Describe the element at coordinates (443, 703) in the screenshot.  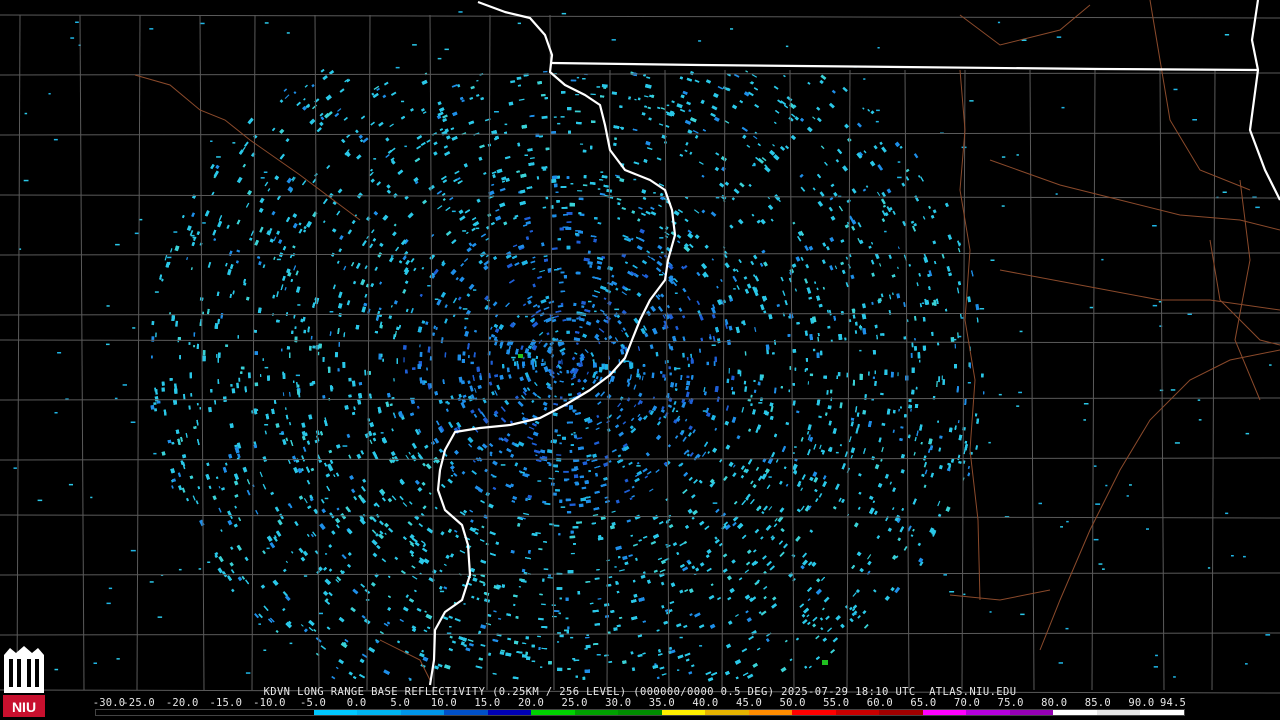
I see `colorbar-tick: 10.0` at that location.